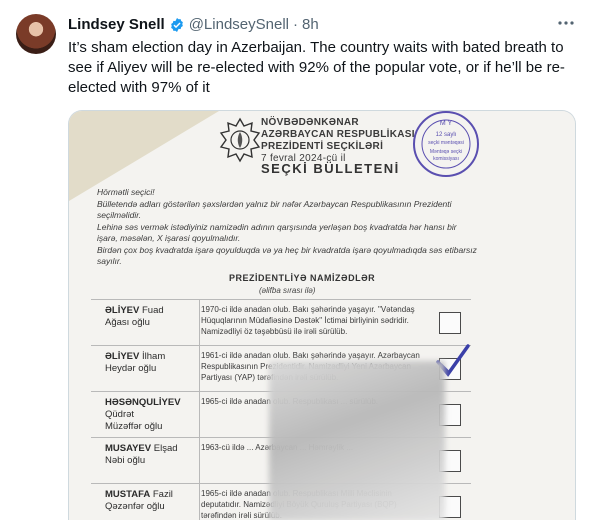  I want to click on coat-of-arms-icon, so click(240, 140).